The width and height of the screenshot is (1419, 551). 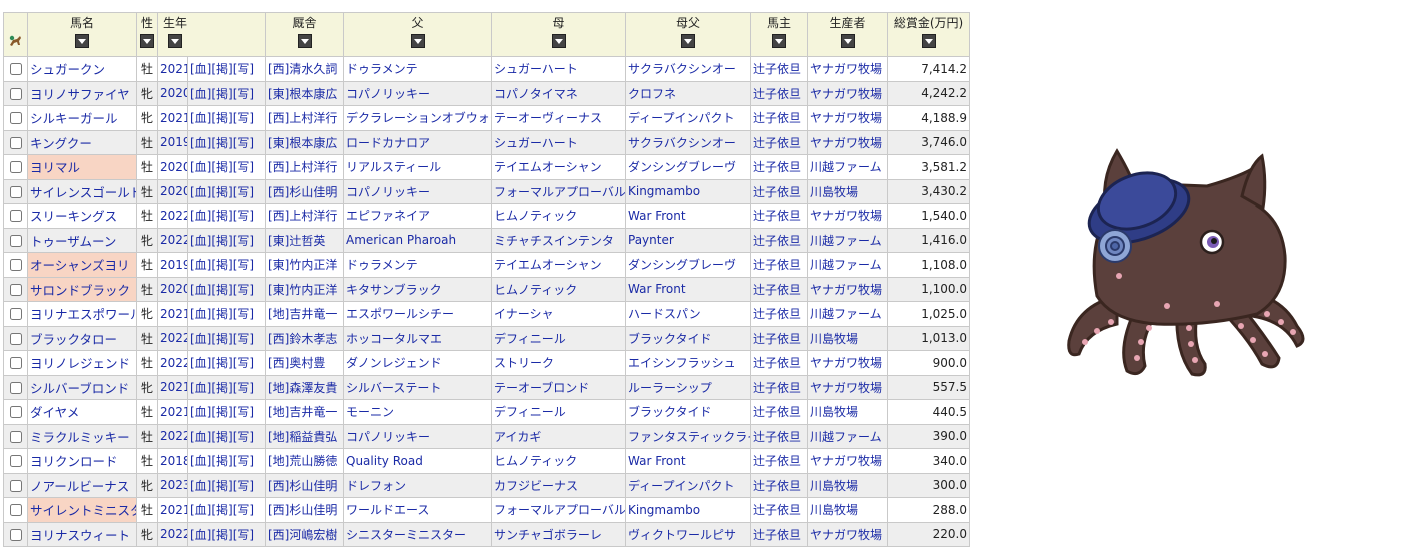 What do you see at coordinates (928, 41) in the screenshot?
I see `prize-sort-dropdown-icon` at bounding box center [928, 41].